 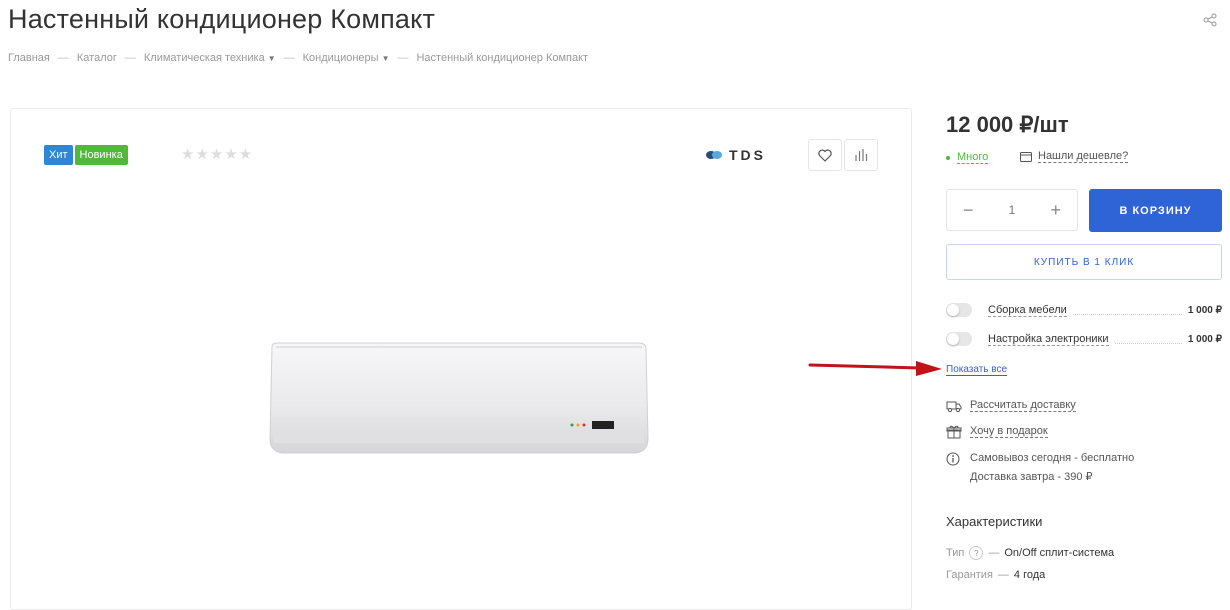 What do you see at coordinates (217, 154) in the screenshot?
I see `rating-stars: ★★★★★` at bounding box center [217, 154].